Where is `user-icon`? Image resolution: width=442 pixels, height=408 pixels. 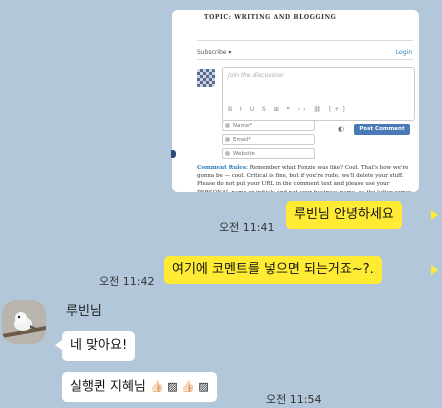
user-icon is located at coordinates (227, 125).